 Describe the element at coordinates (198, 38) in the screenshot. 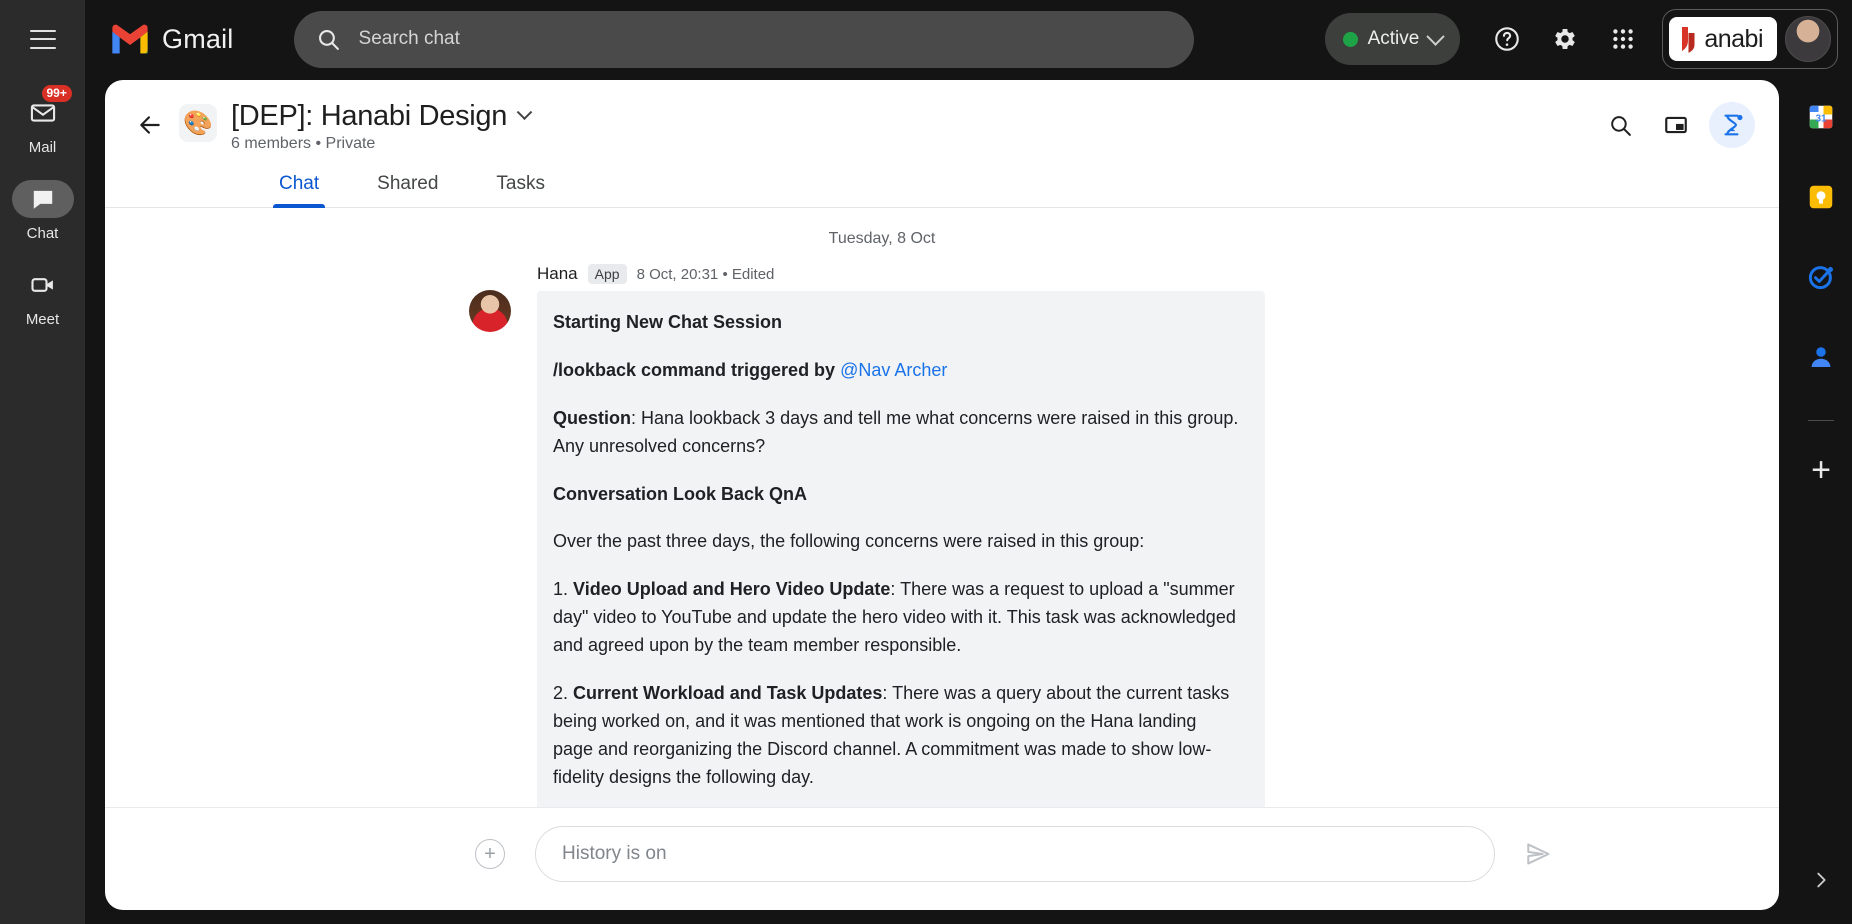

I see `gmail-wordmark: Gmail` at that location.